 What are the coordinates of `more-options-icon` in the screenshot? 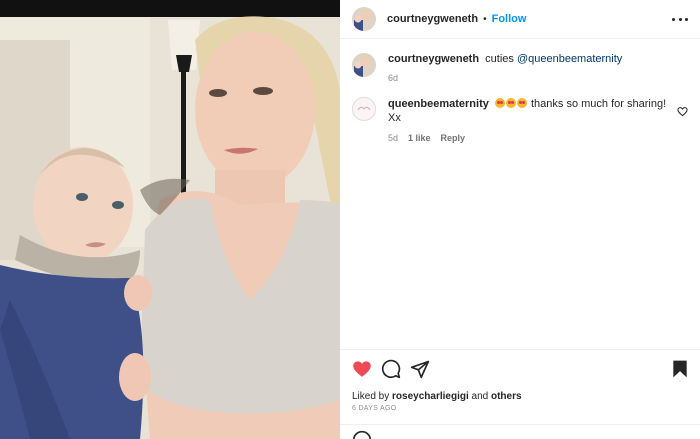 It's located at (680, 19).